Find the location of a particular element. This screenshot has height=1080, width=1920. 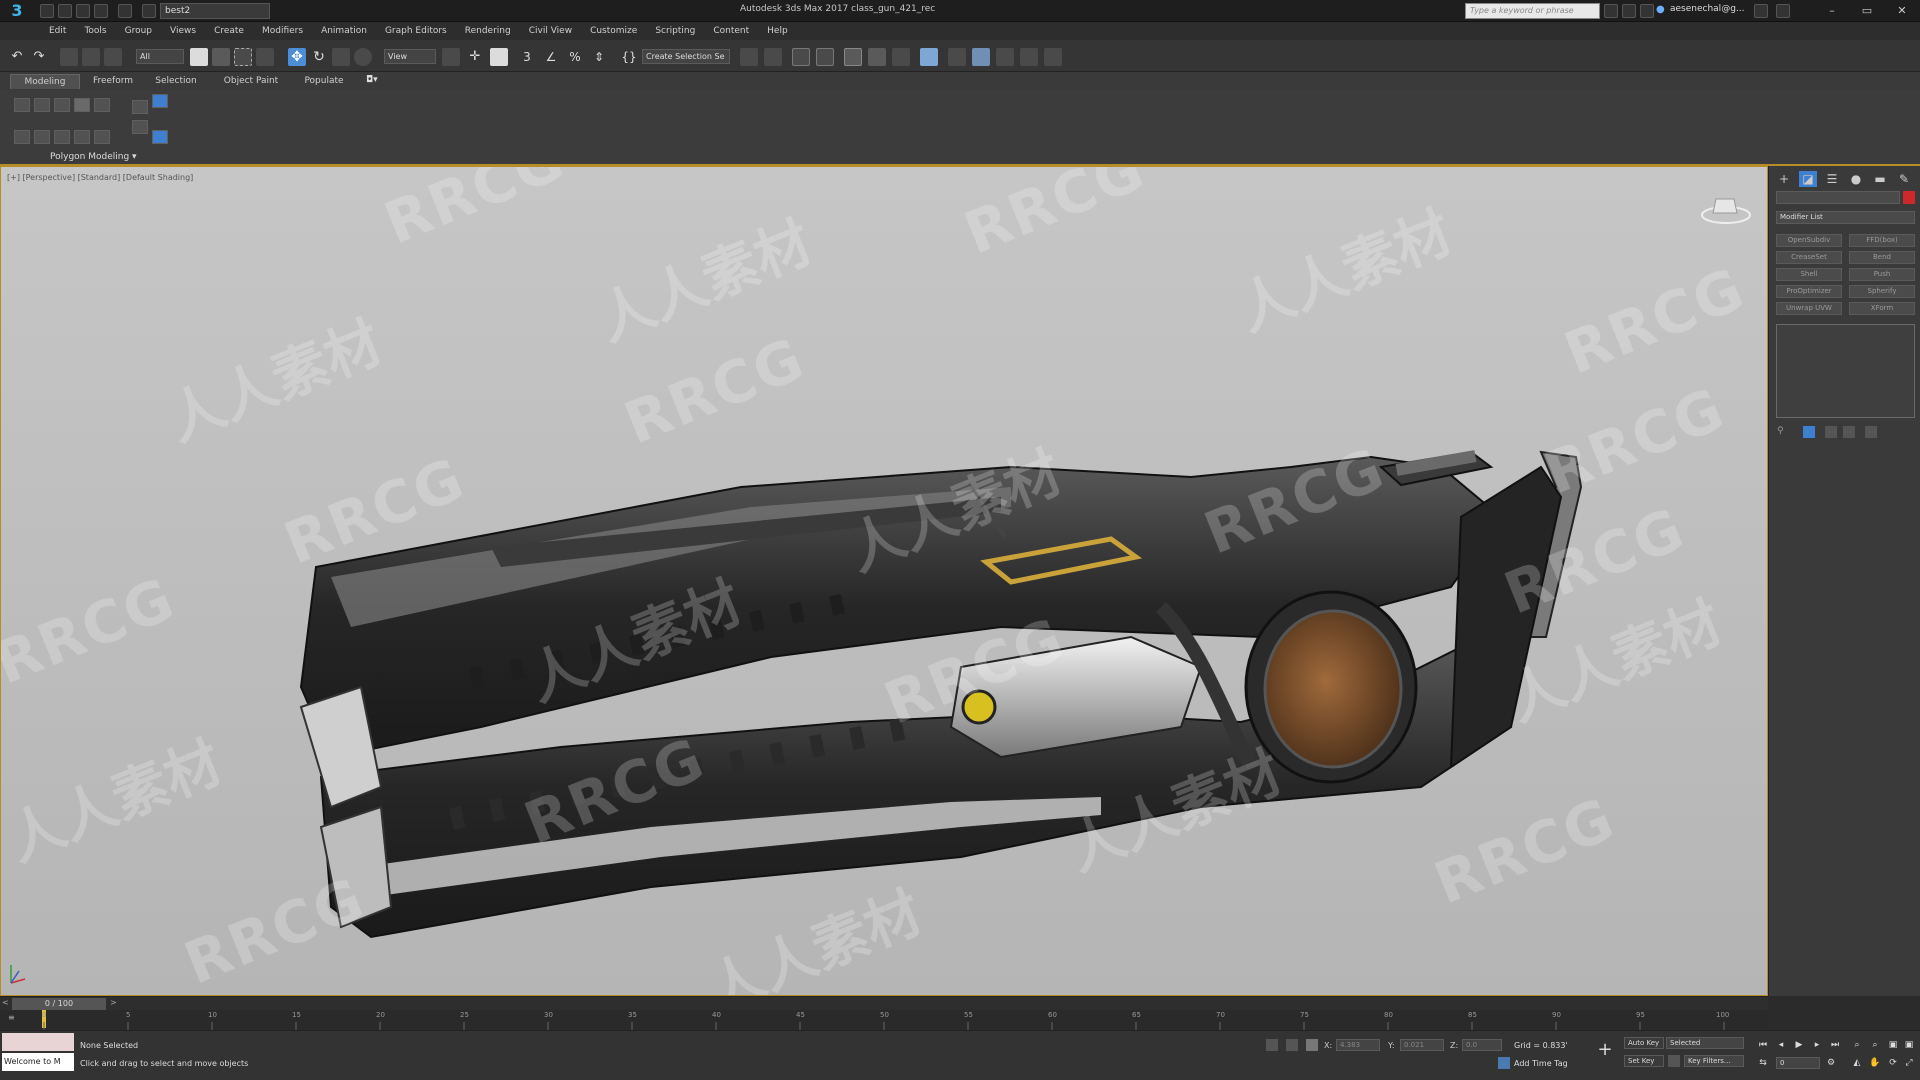

align-icon is located at coordinates (773, 57).